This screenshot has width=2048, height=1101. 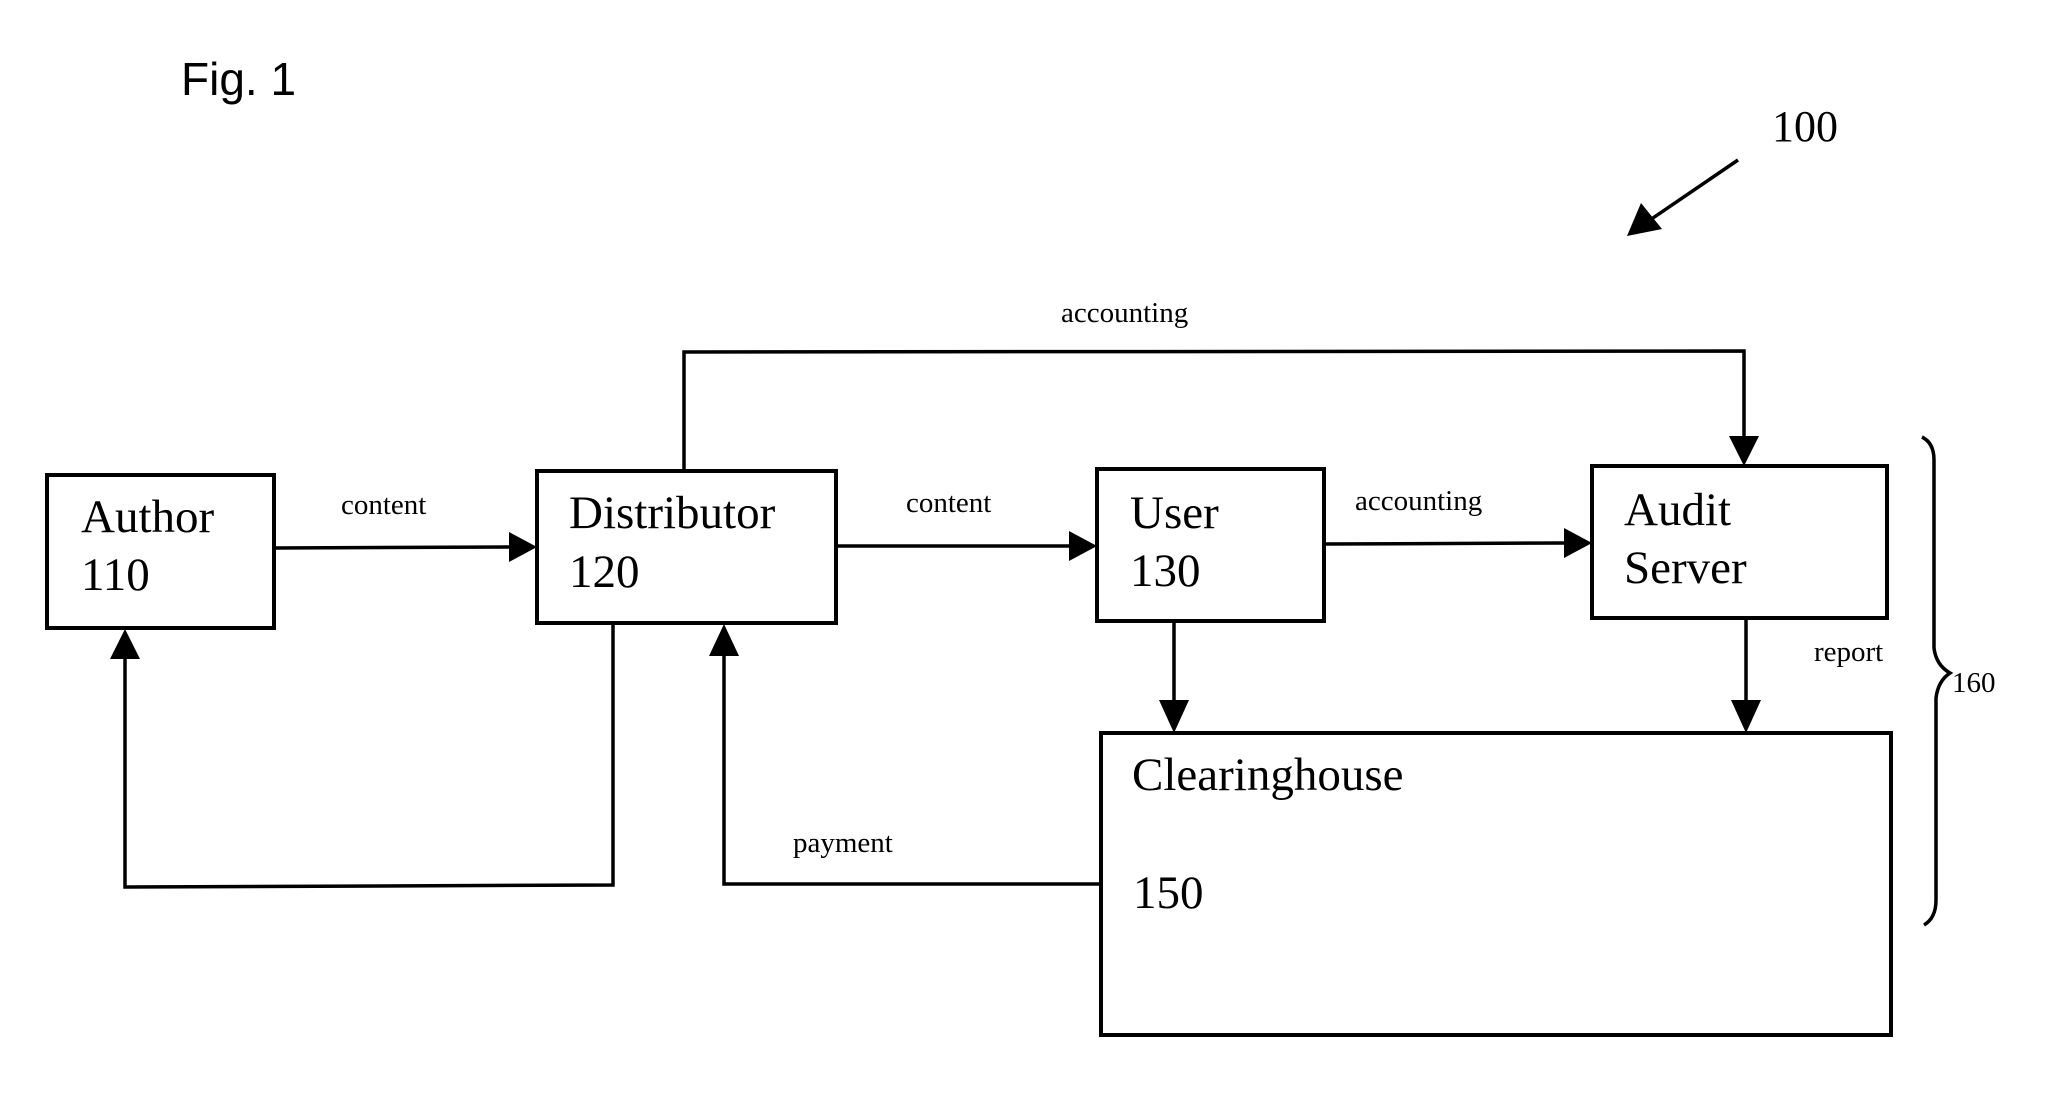 What do you see at coordinates (1685, 568) in the screenshot?
I see `audit-server-name-line2: Server` at bounding box center [1685, 568].